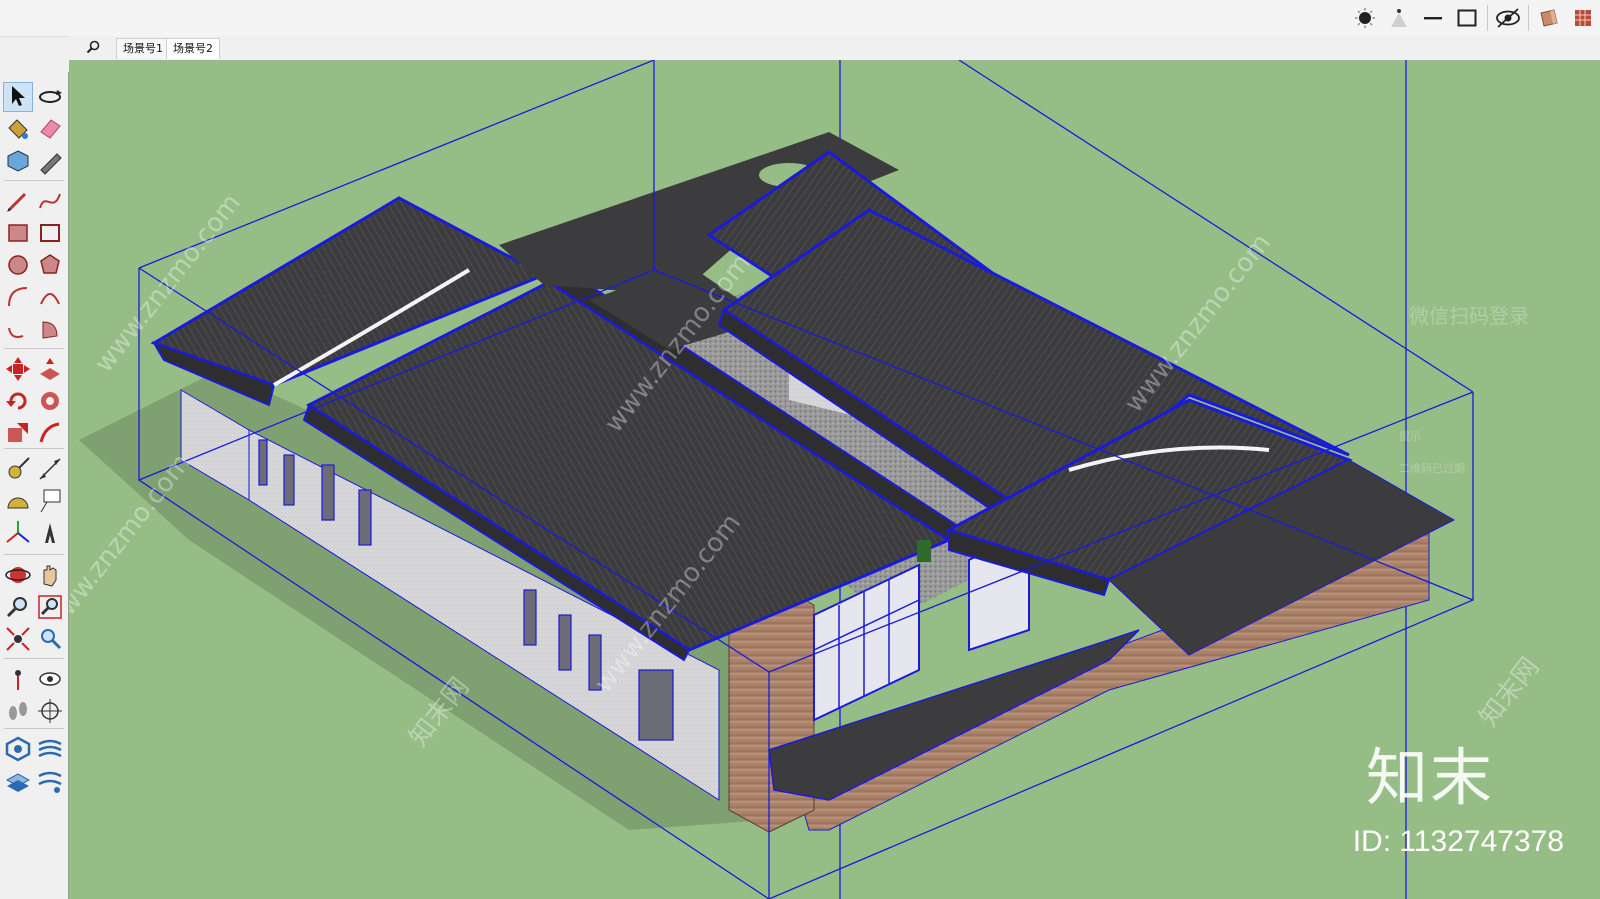  I want to click on hide-icon, so click(1508, 18).